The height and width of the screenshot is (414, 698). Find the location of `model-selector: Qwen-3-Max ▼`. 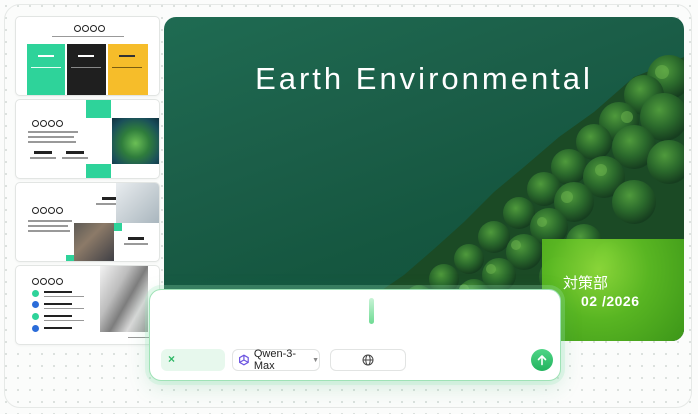

model-selector: Qwen-3-Max ▼ is located at coordinates (276, 360).